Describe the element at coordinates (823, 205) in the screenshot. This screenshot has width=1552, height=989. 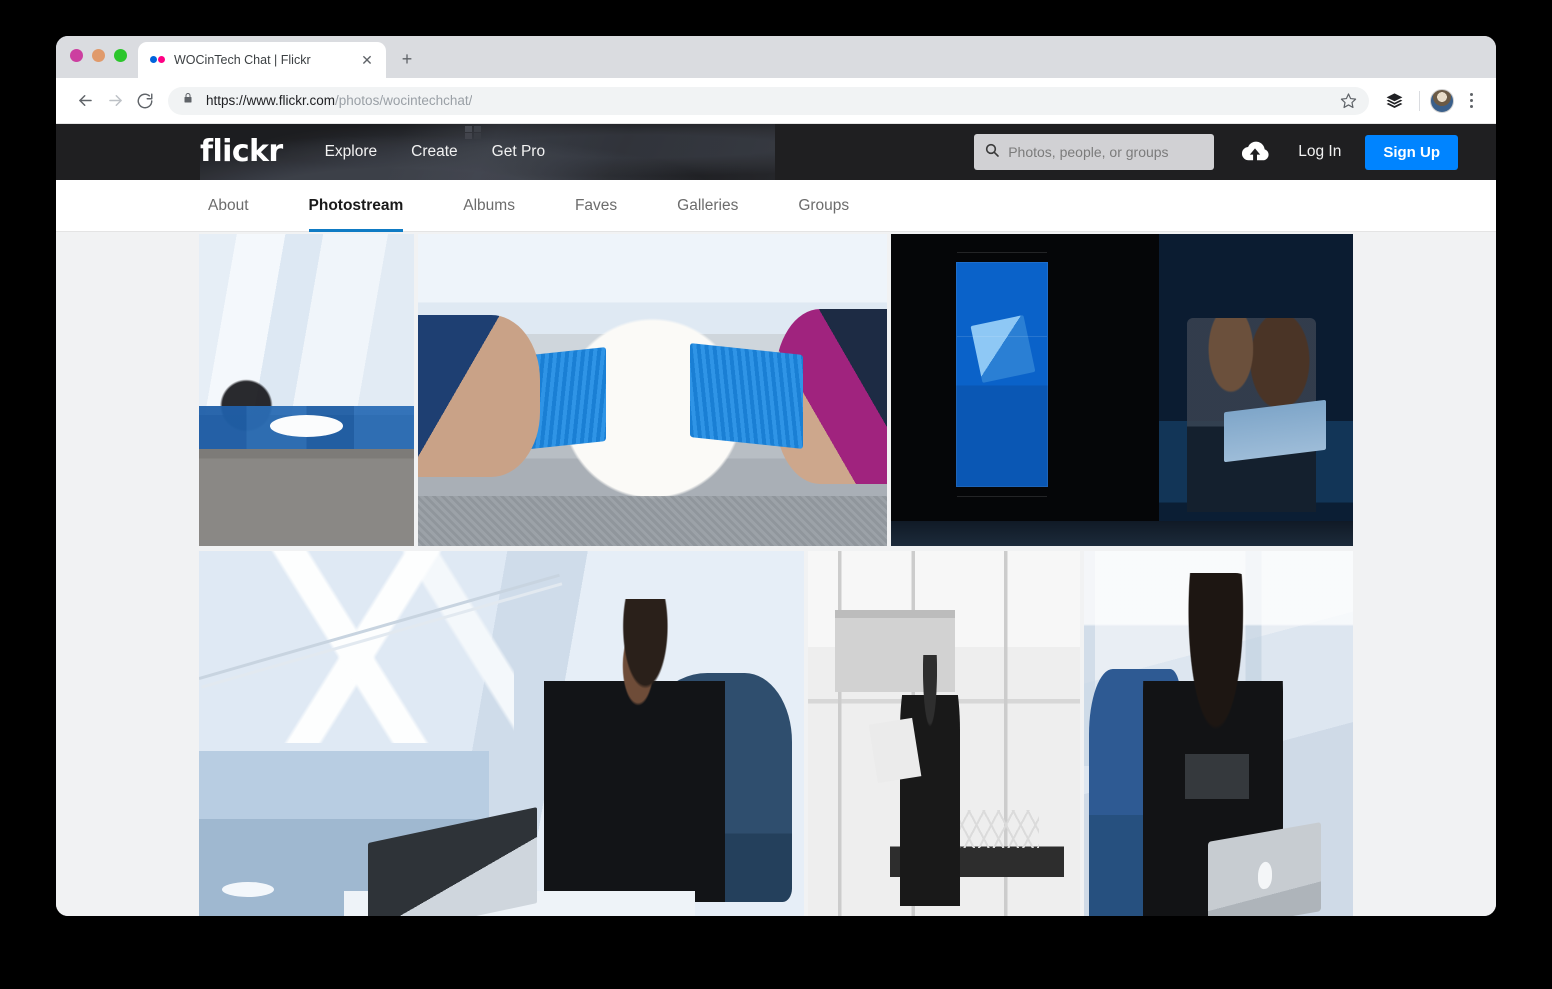
I see `tab-groups: Groups` at that location.